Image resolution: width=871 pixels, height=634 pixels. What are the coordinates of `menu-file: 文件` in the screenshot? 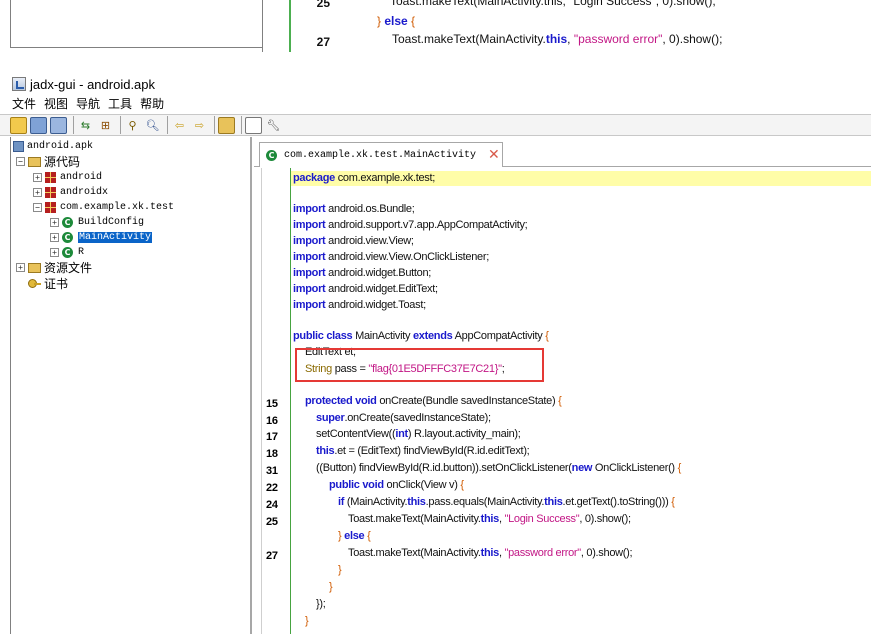 It's located at (24, 103).